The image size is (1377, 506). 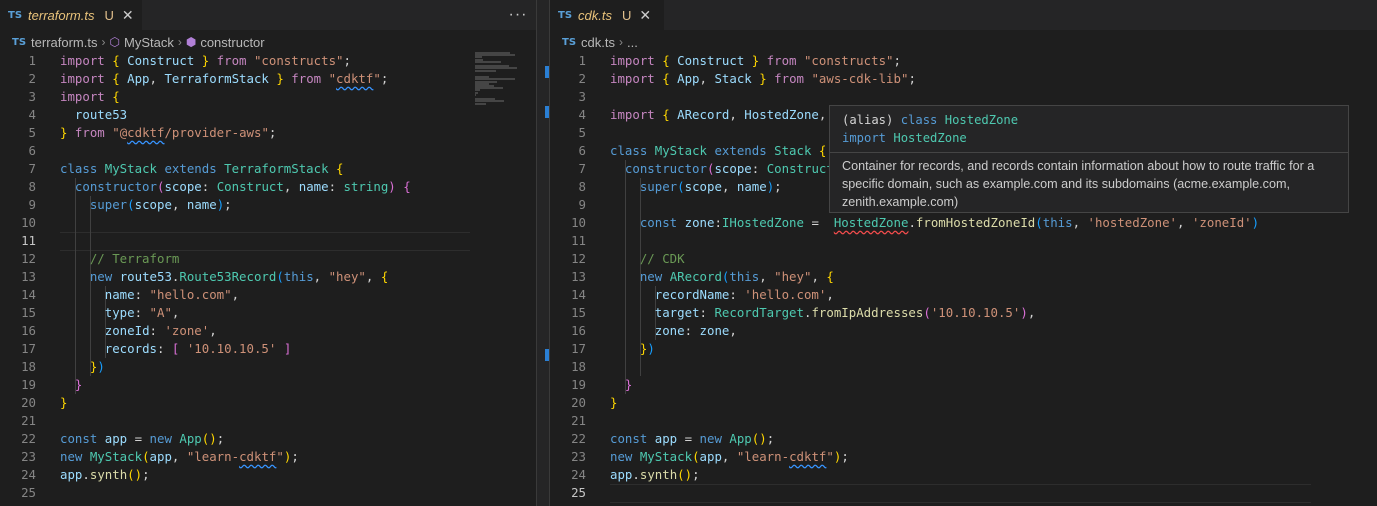 What do you see at coordinates (268, 97) in the screenshot?
I see `code-line: 3 import {` at bounding box center [268, 97].